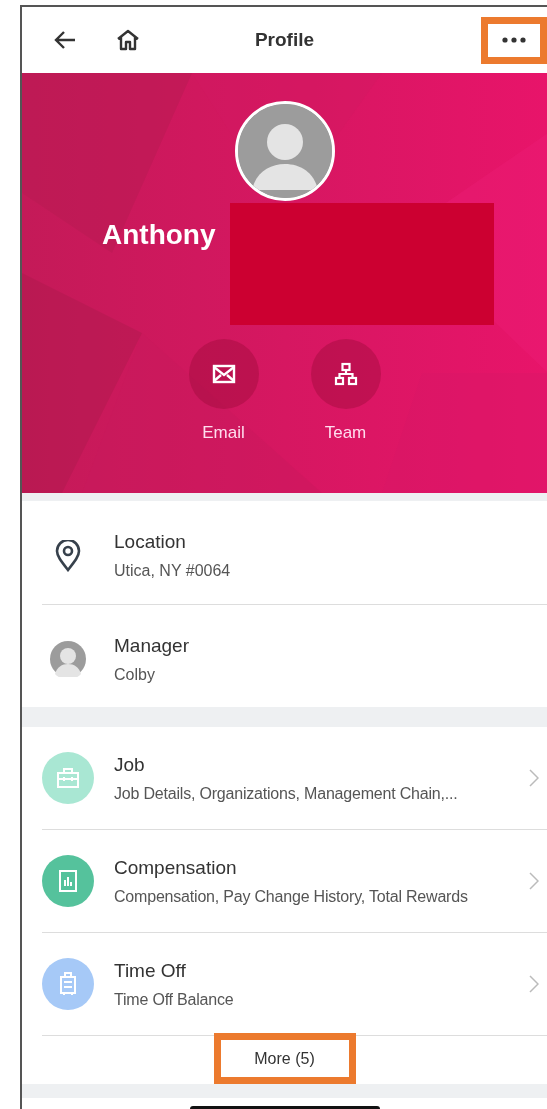 This screenshot has width=547, height=1109. Describe the element at coordinates (151, 645) in the screenshot. I see `row-title: Manager` at that location.